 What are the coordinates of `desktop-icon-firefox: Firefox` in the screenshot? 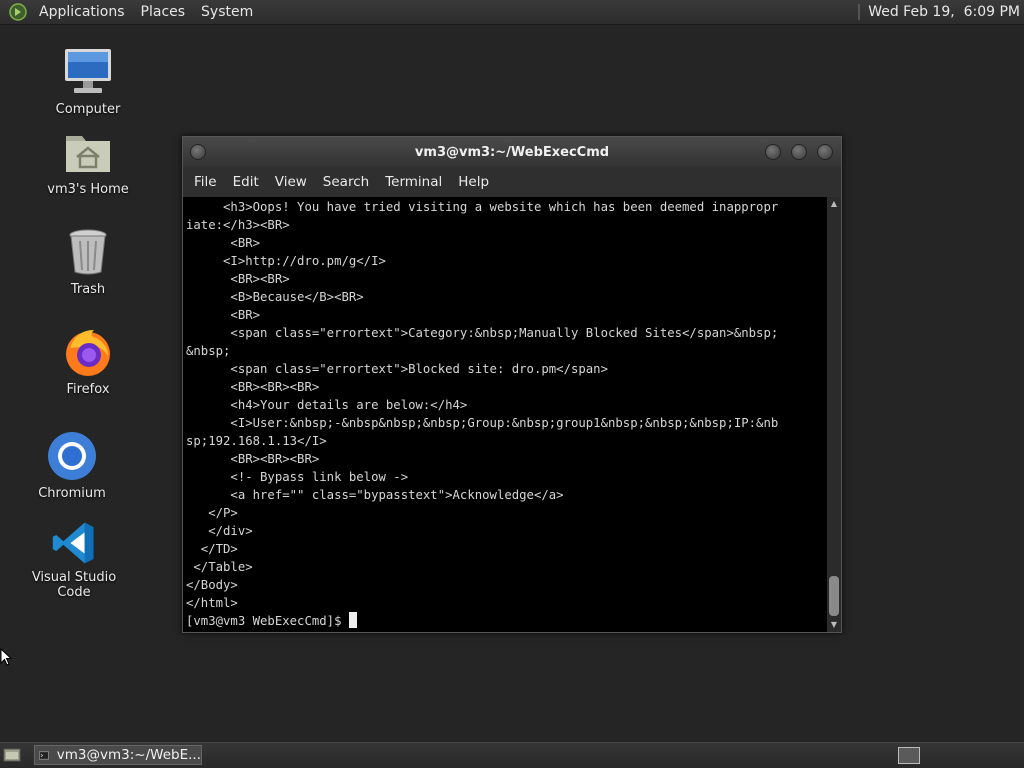 It's located at (88, 361).